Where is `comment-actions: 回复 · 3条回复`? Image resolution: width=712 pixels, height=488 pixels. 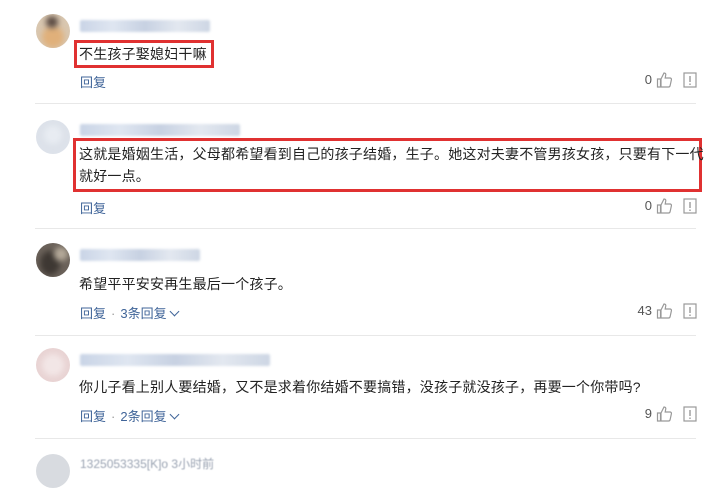 comment-actions: 回复 · 3条回复 is located at coordinates (130, 312).